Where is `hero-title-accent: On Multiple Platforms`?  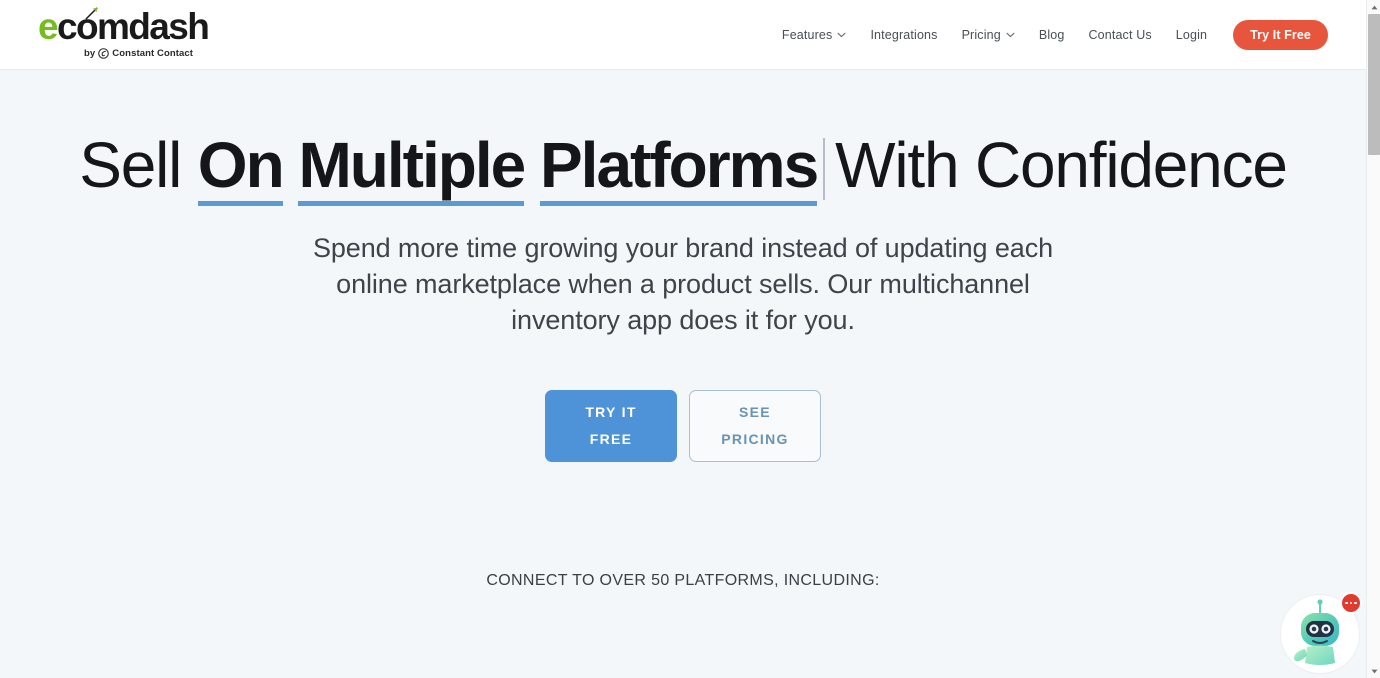
hero-title-accent: On Multiple Platforms is located at coordinates (508, 169).